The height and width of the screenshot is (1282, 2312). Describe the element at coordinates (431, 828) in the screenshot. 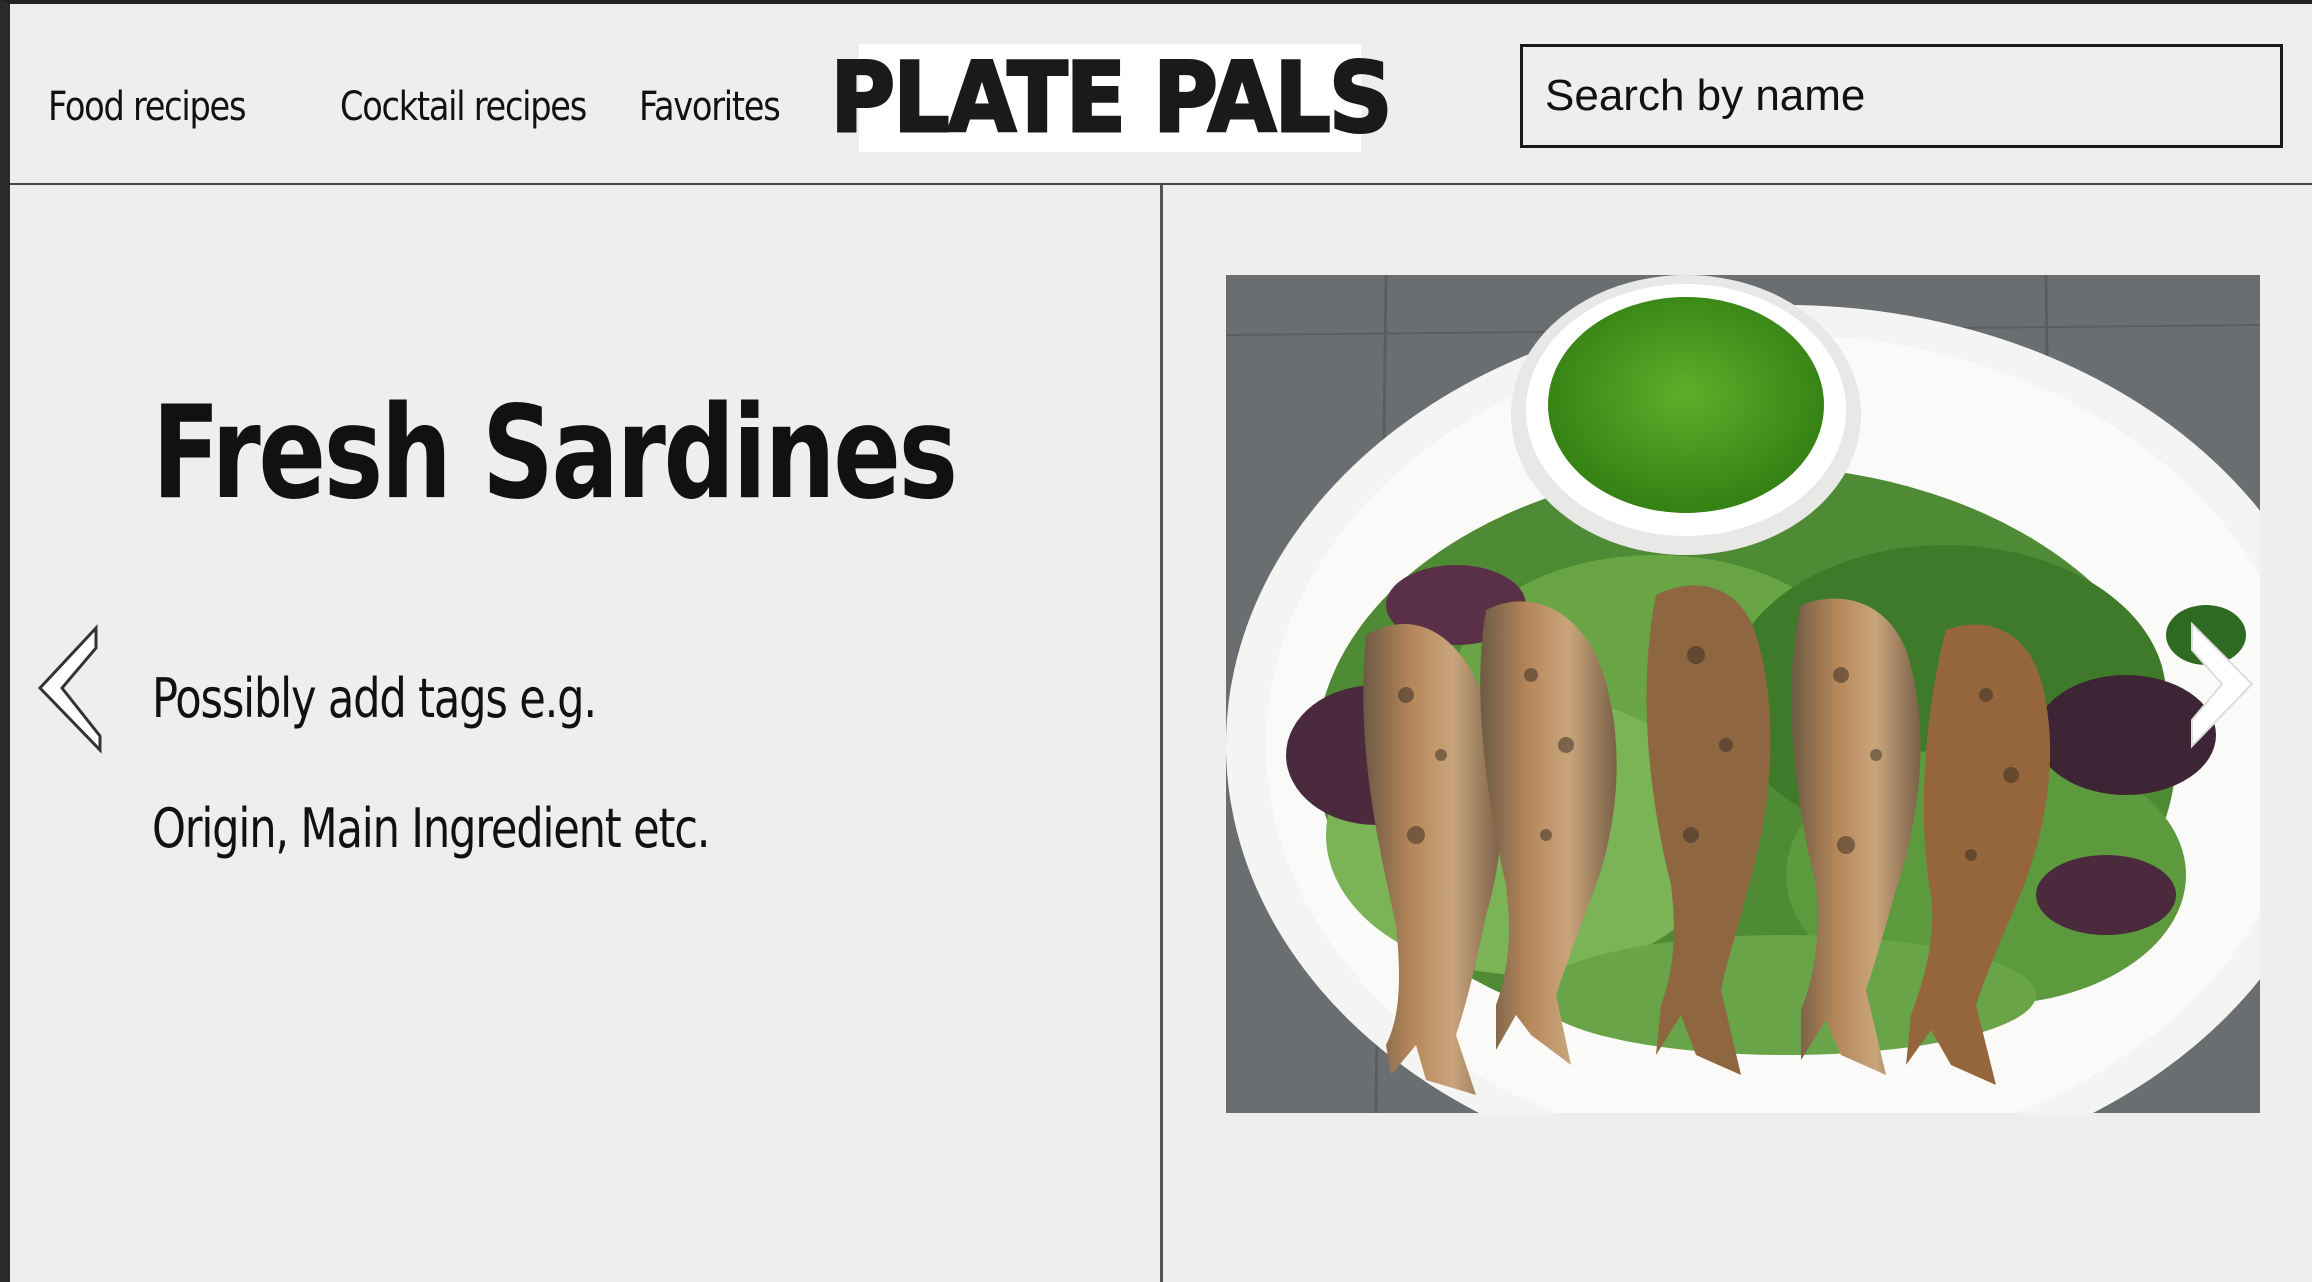

I see `tags-line-2: Origin, Main Ingredient etc.` at that location.